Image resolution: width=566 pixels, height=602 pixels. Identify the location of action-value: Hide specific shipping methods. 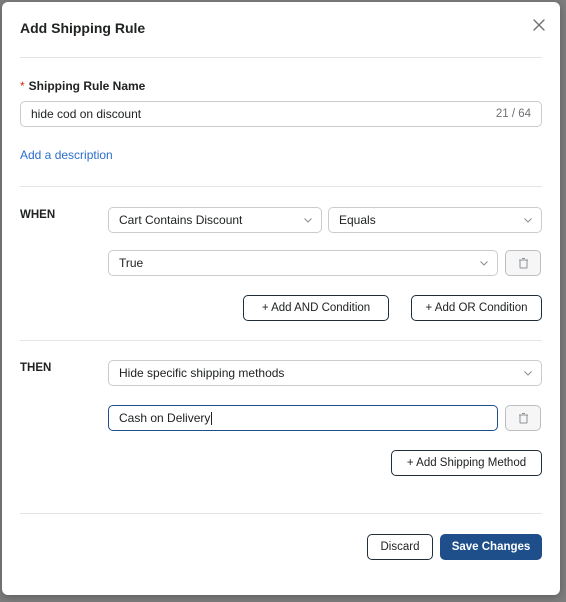
(202, 373).